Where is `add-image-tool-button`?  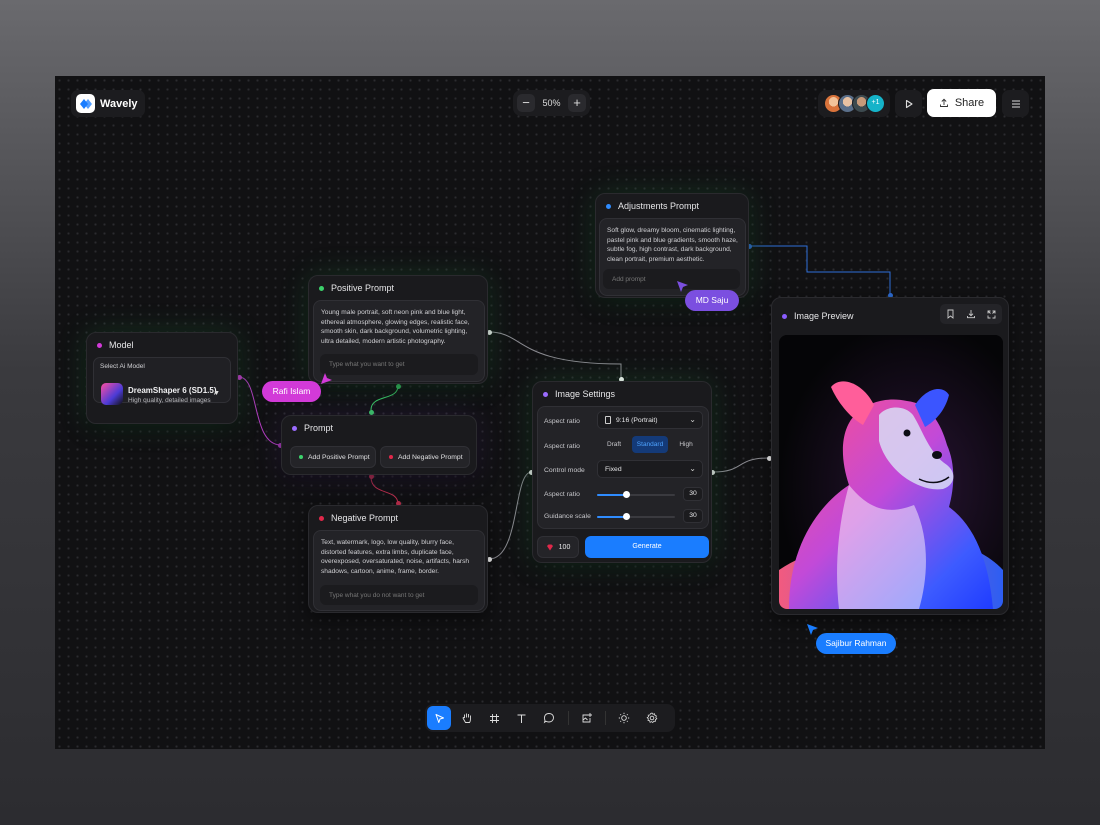 add-image-tool-button is located at coordinates (587, 718).